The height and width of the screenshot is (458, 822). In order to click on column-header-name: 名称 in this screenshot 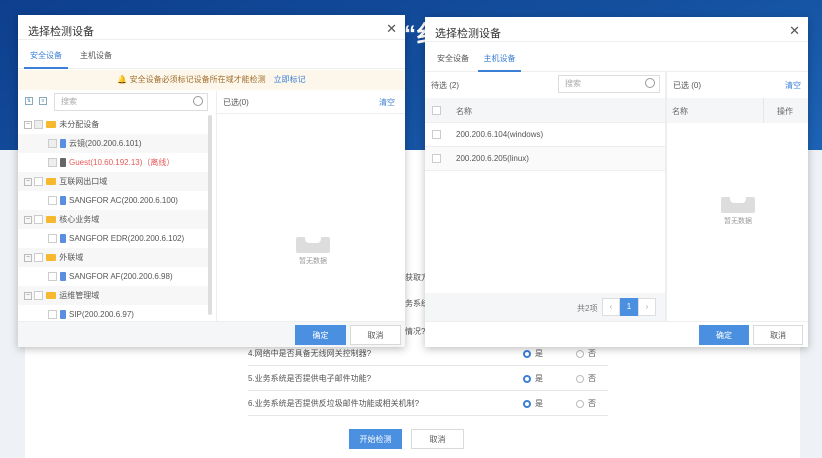, I will do `click(464, 111)`.